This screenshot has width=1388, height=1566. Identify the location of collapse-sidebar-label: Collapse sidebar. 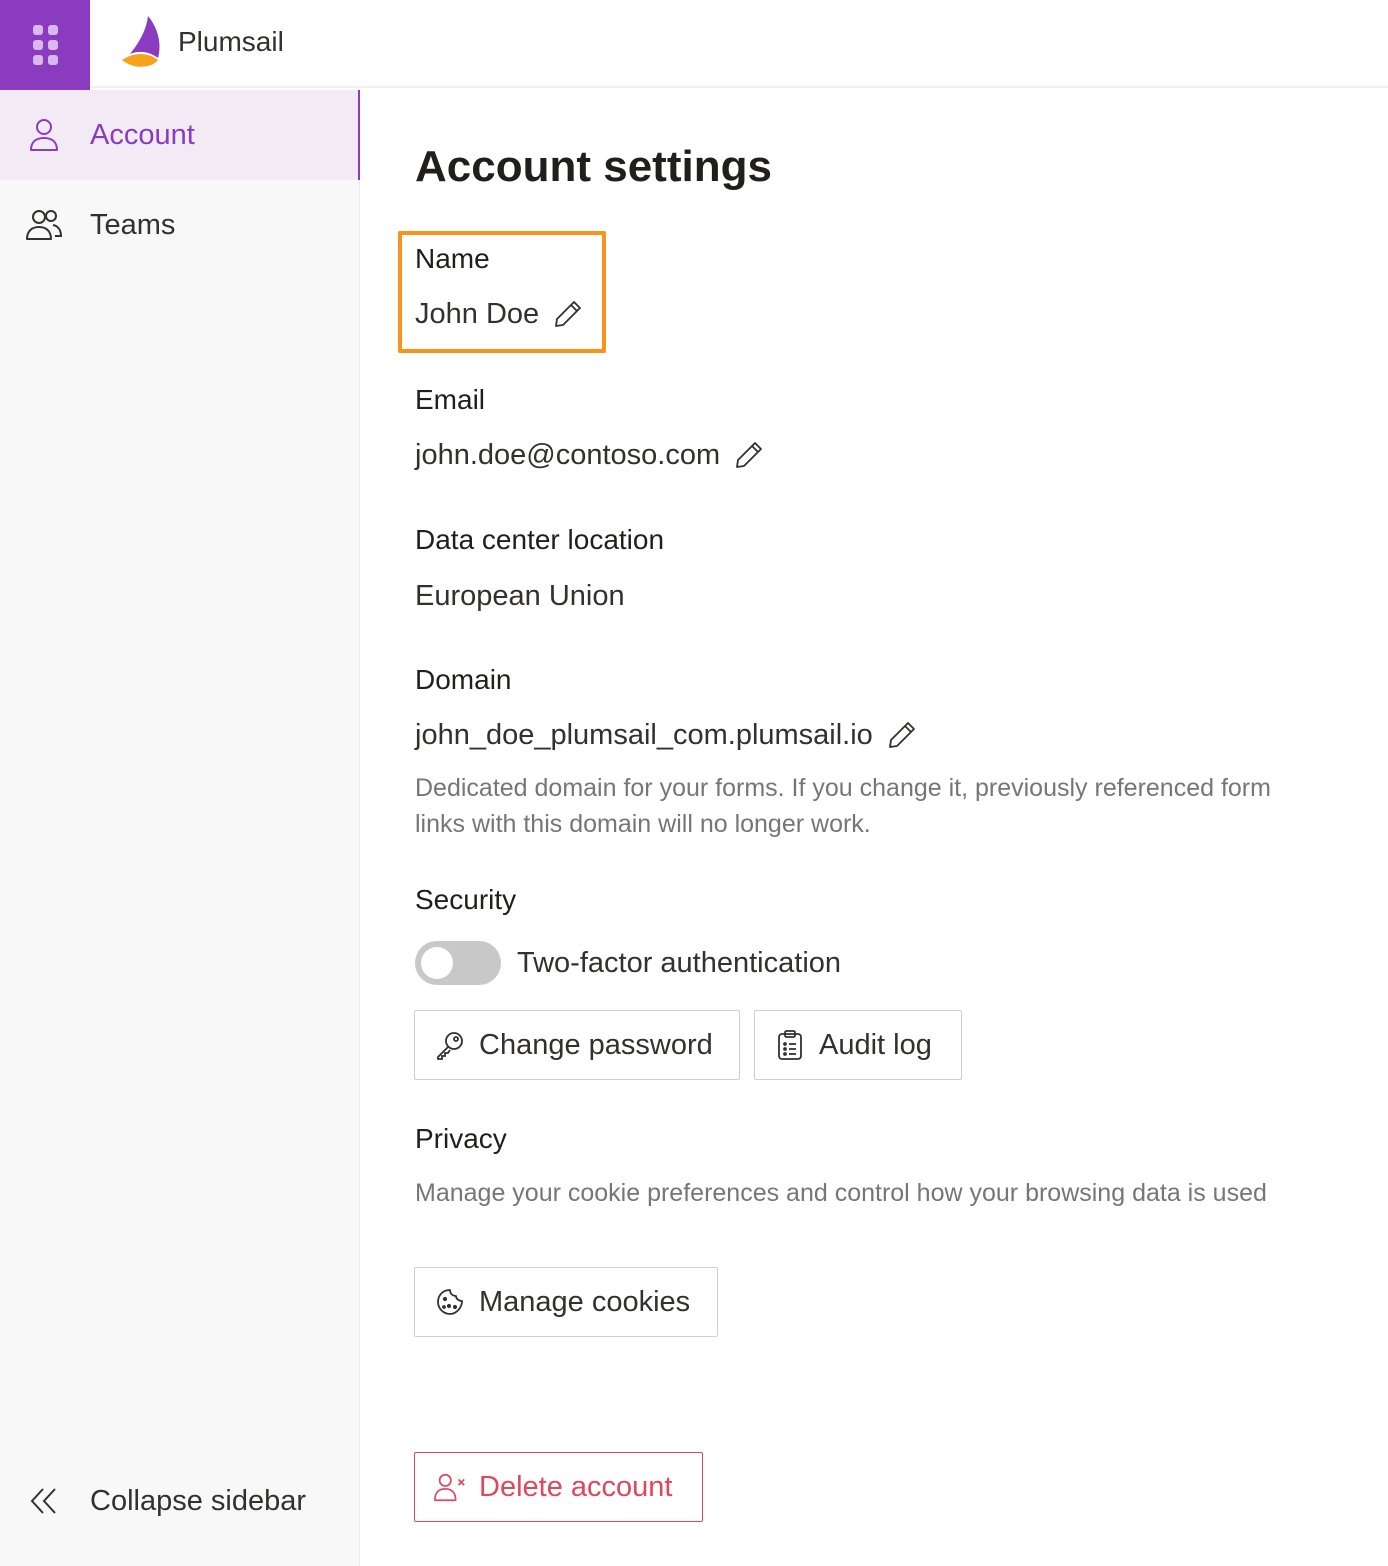
(198, 1500).